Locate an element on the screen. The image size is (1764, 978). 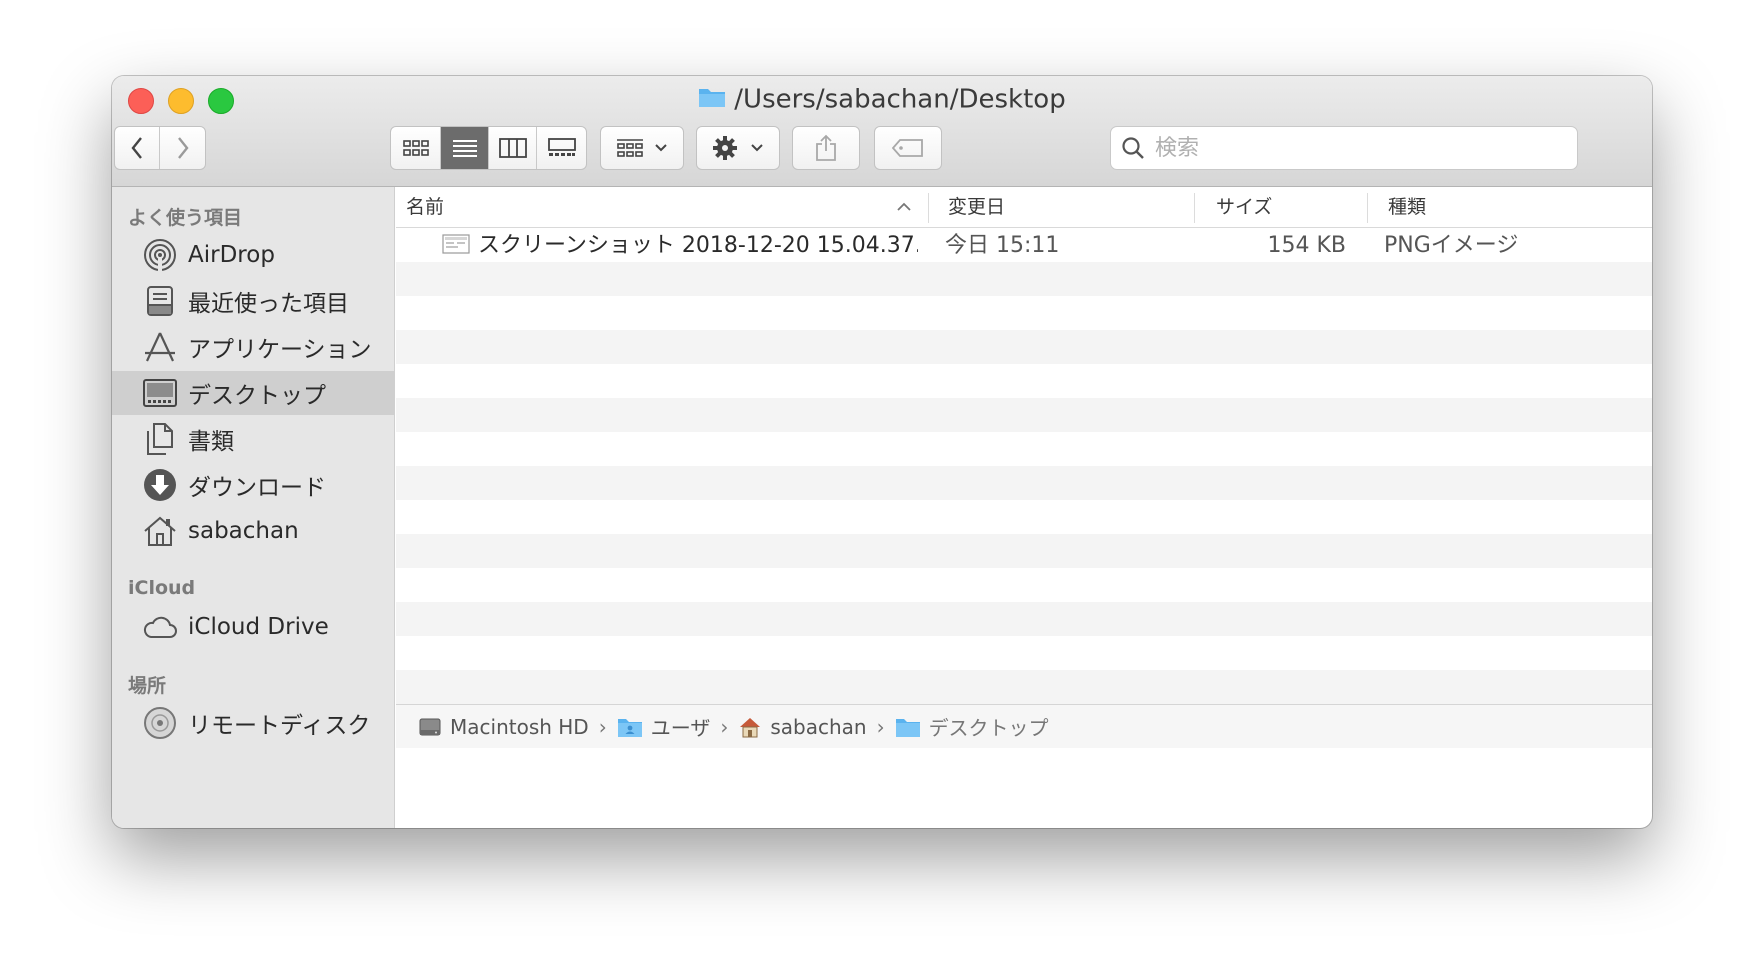
forward-button is located at coordinates (182, 148).